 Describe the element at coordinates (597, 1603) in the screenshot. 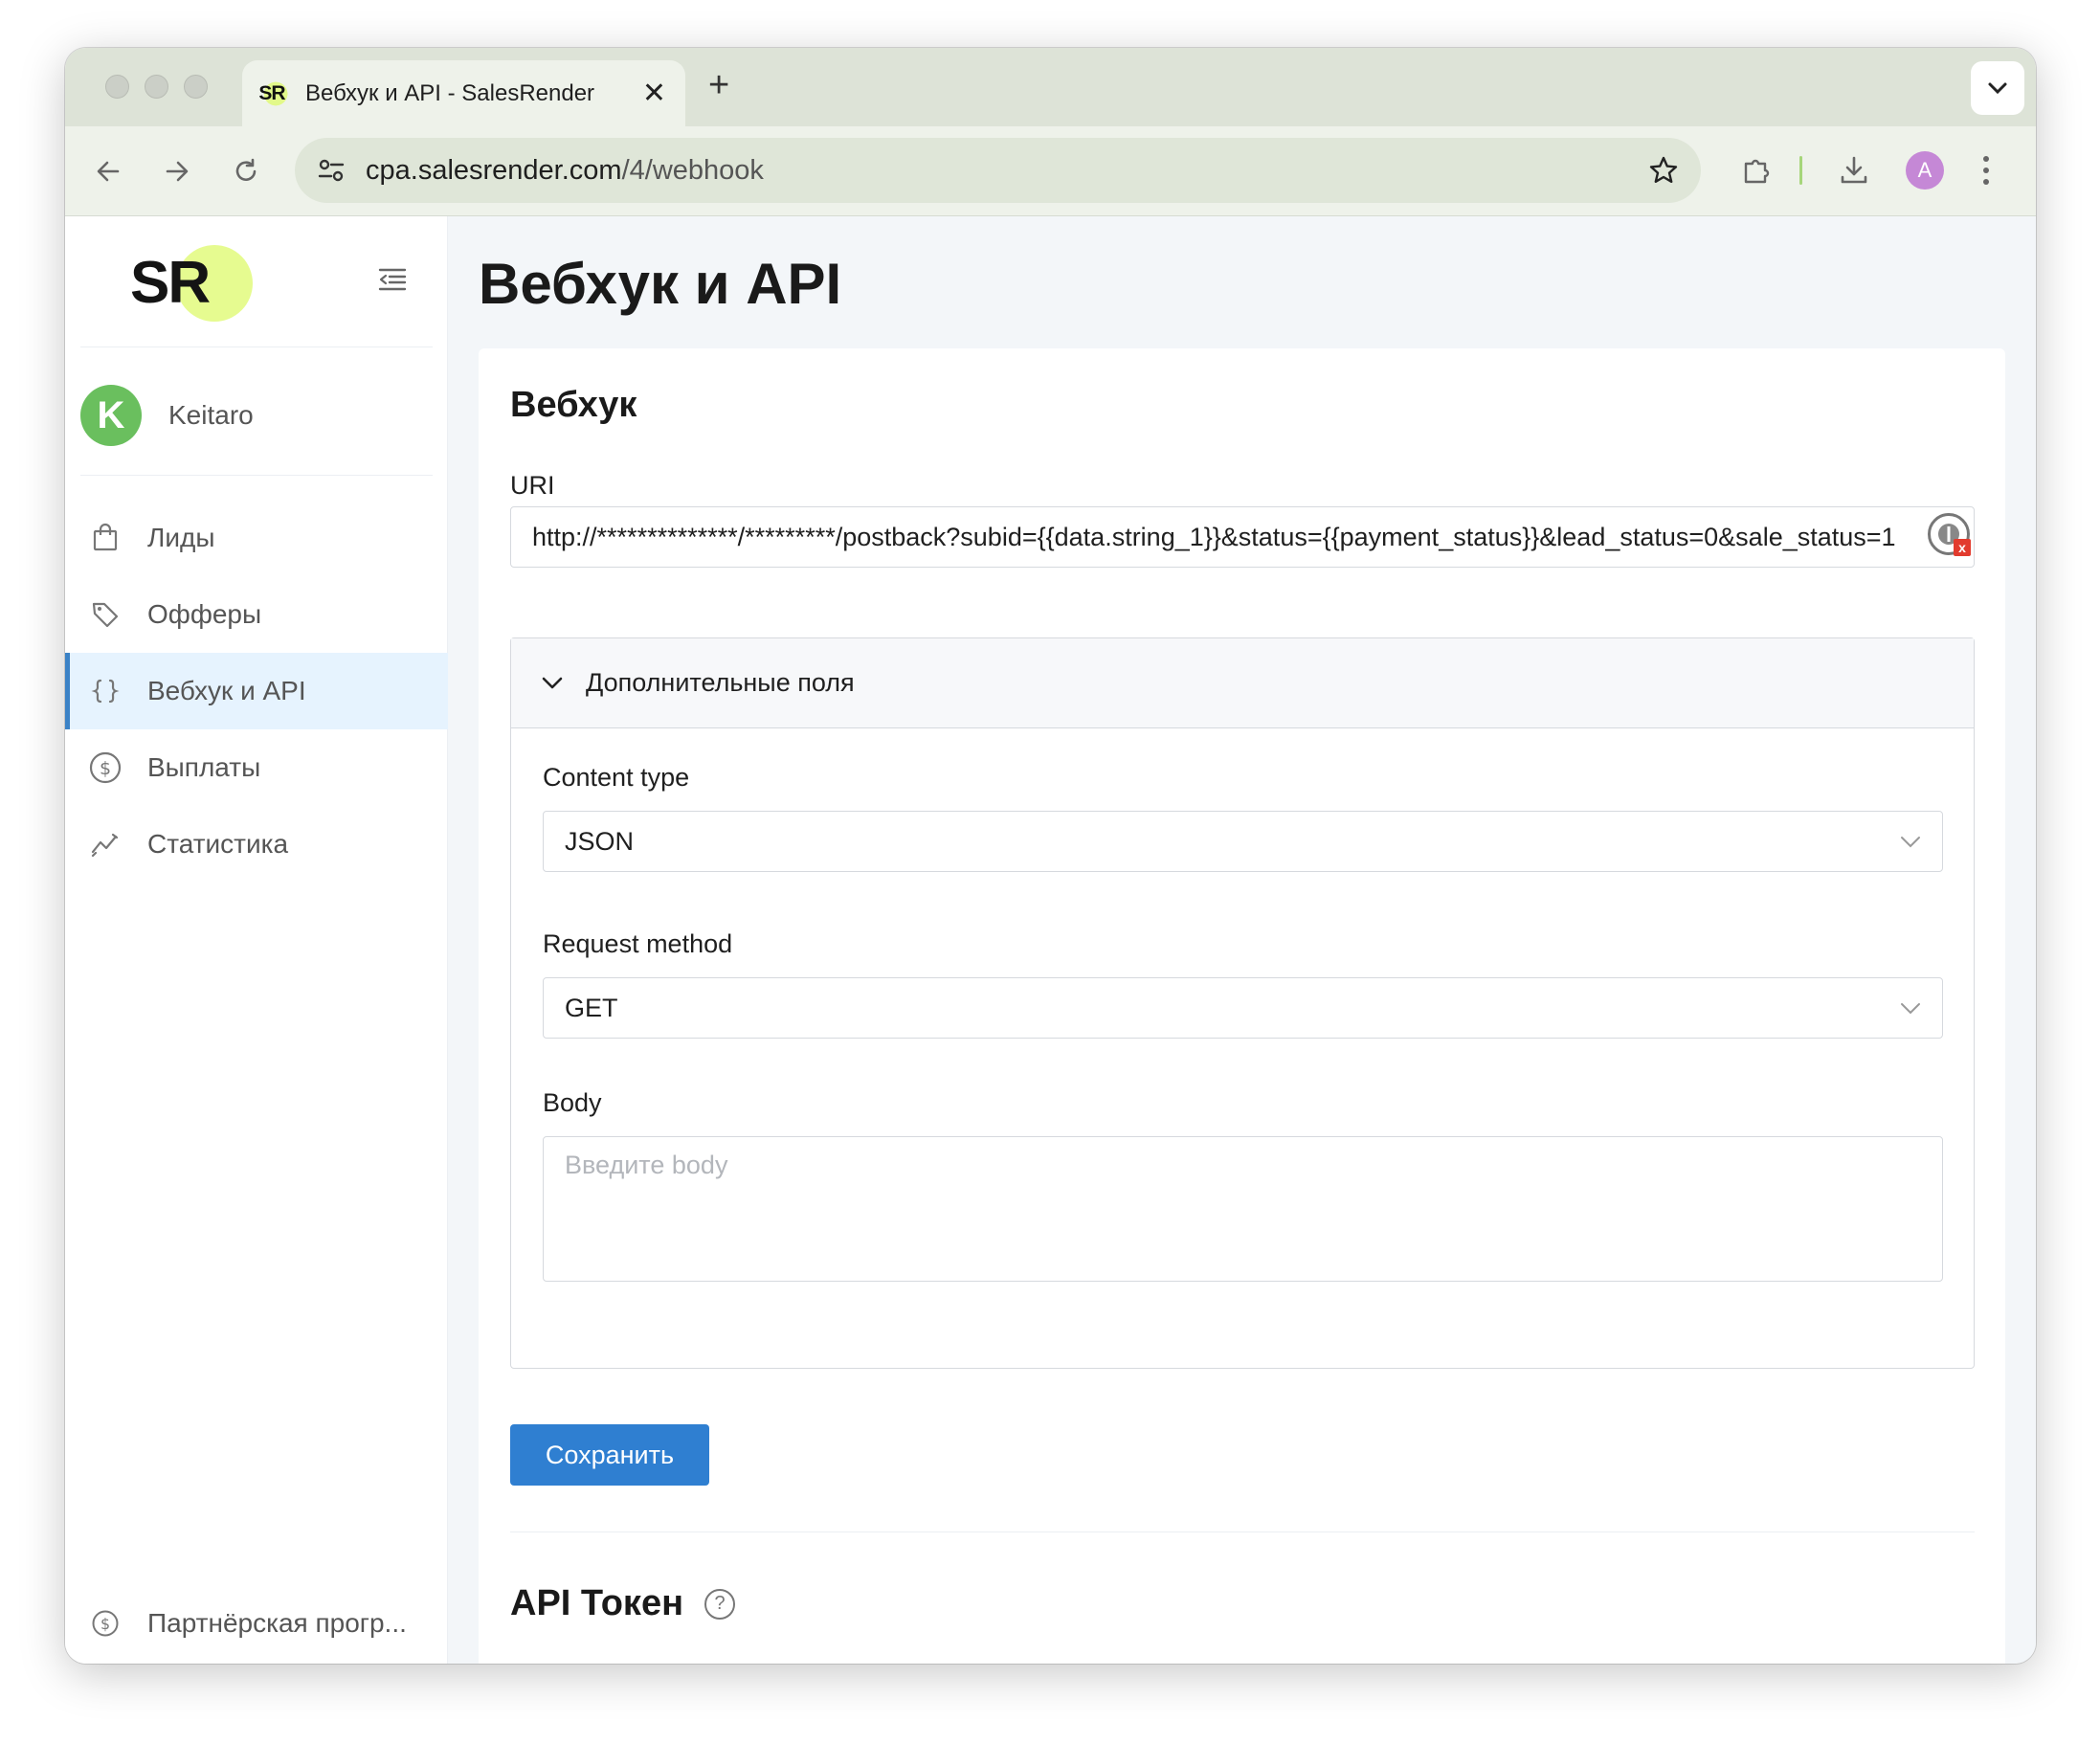

I see `api-token-title: API Токен` at that location.